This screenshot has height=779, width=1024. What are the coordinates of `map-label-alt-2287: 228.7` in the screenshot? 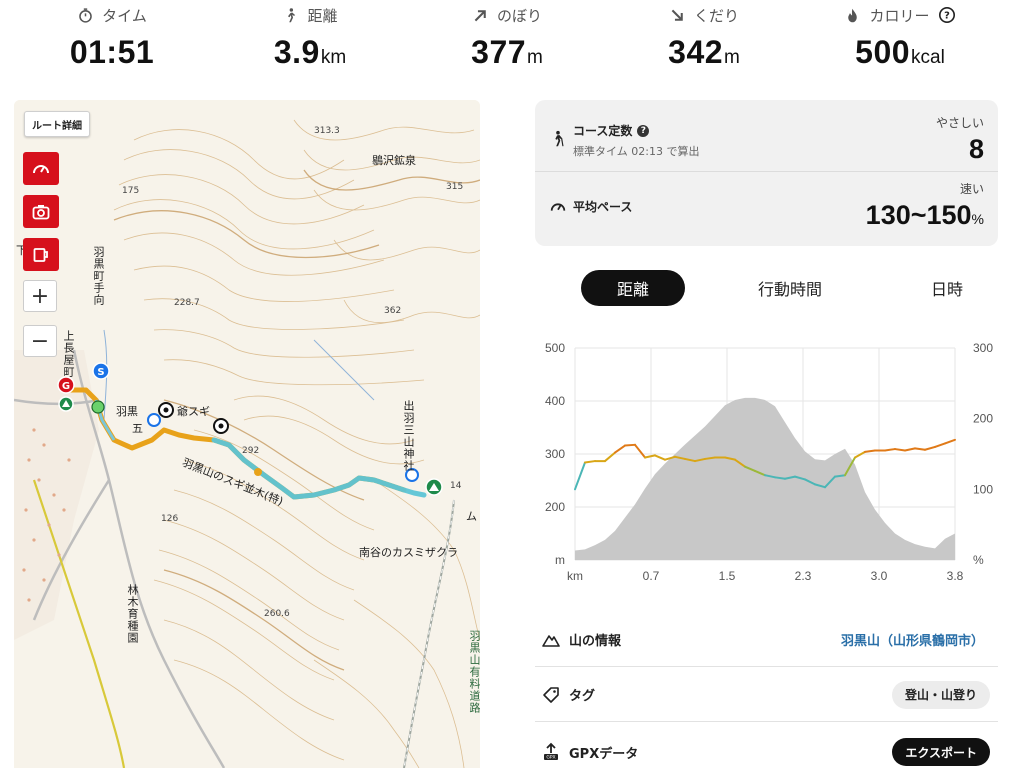 It's located at (187, 303).